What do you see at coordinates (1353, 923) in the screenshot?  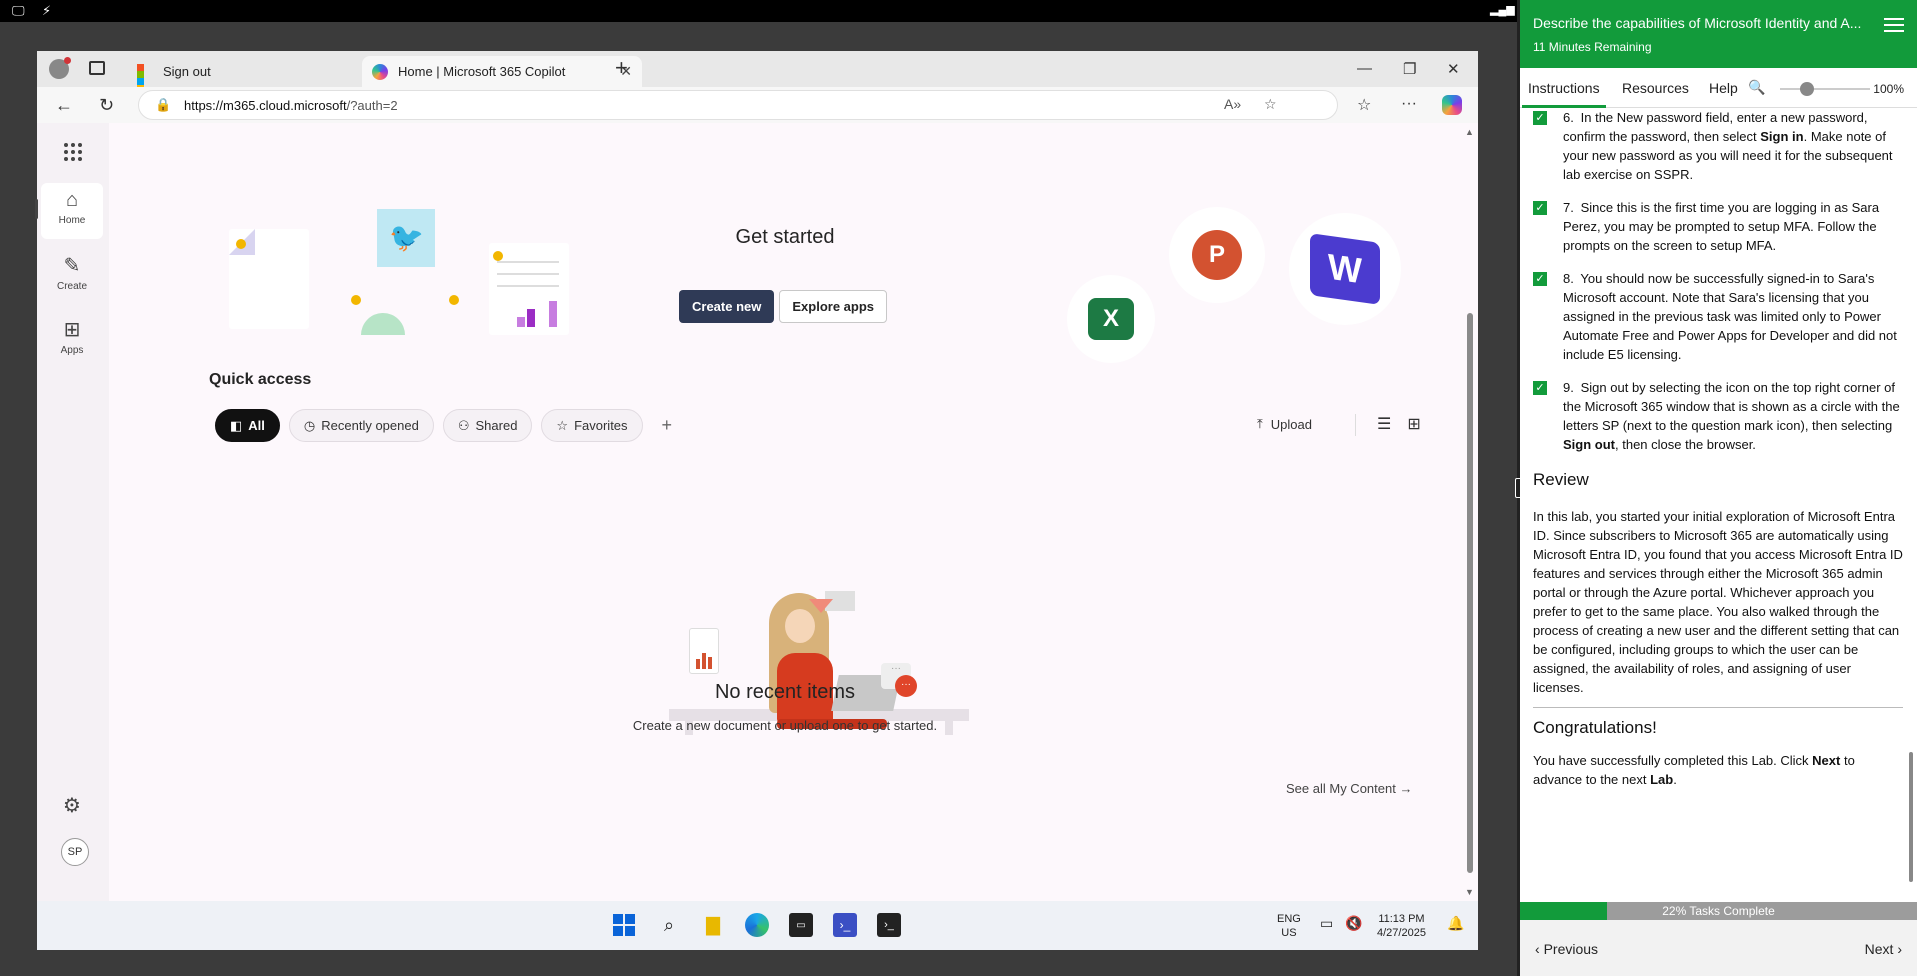 I see `volume-muted-icon: 🔇` at bounding box center [1353, 923].